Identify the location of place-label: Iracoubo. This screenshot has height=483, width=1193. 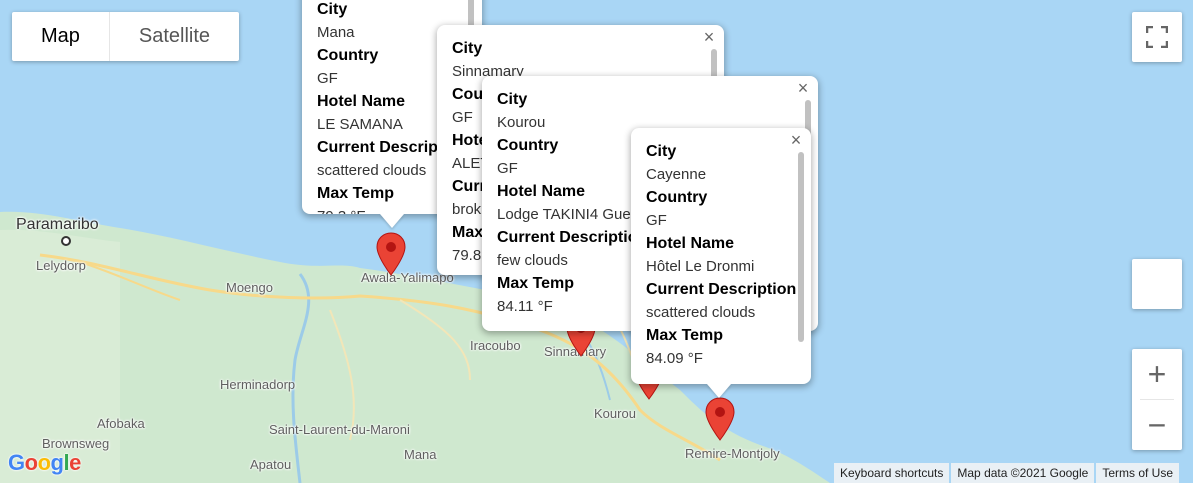
(495, 345).